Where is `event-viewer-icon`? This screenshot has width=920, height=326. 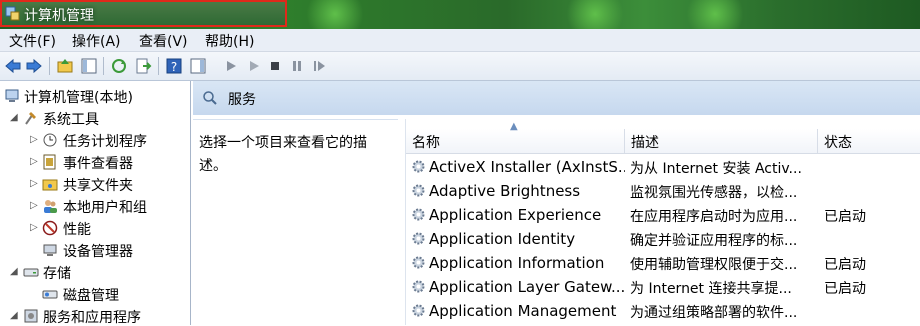
event-viewer-icon is located at coordinates (49, 162).